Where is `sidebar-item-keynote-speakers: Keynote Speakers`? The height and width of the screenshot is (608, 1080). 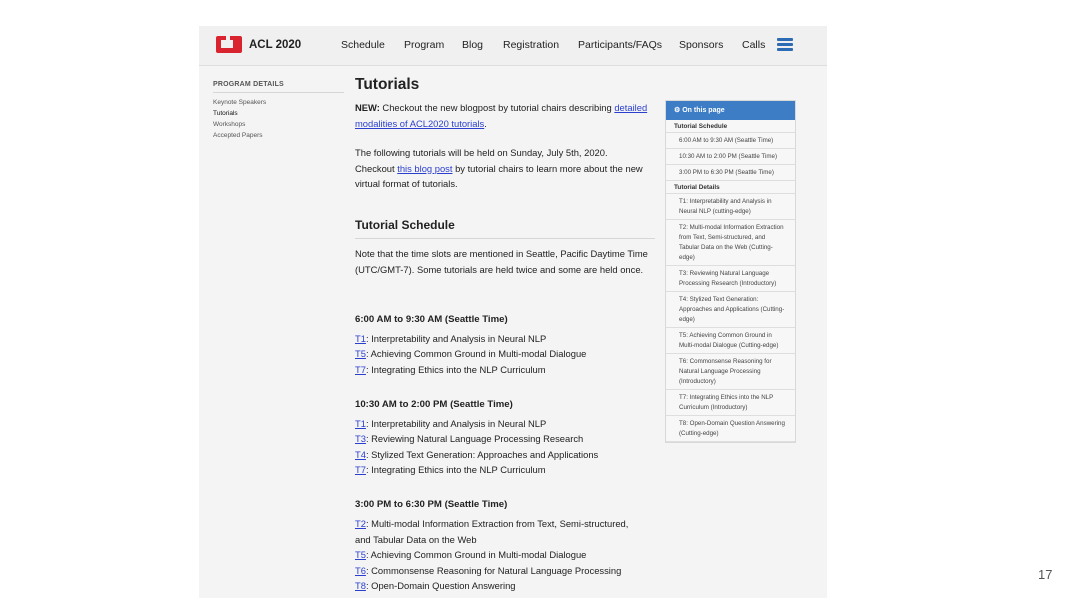
sidebar-item-keynote-speakers: Keynote Speakers is located at coordinates (239, 102).